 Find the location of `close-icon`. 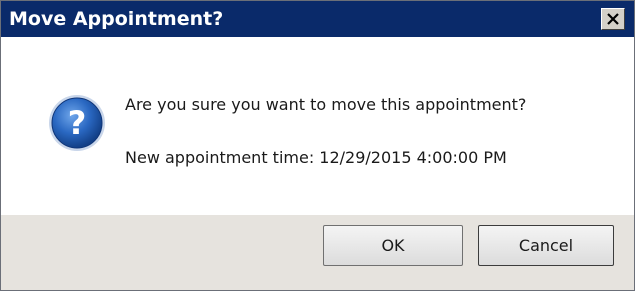

close-icon is located at coordinates (613, 19).